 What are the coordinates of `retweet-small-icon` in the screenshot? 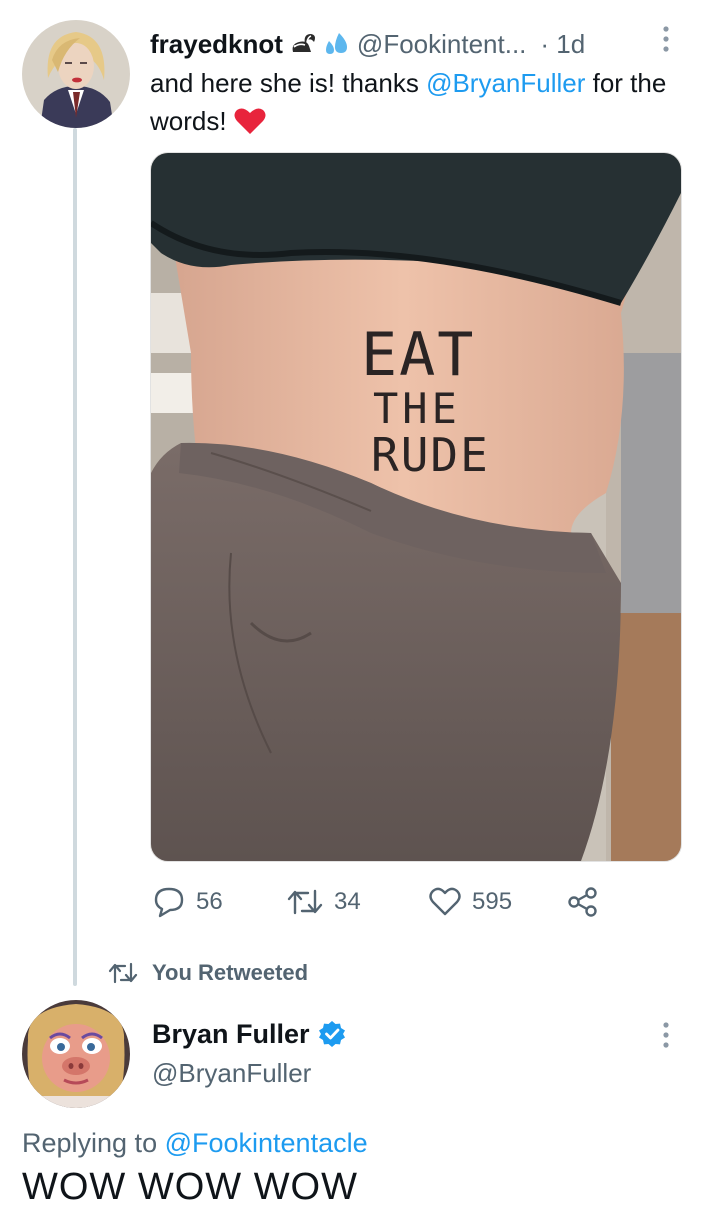 It's located at (123, 973).